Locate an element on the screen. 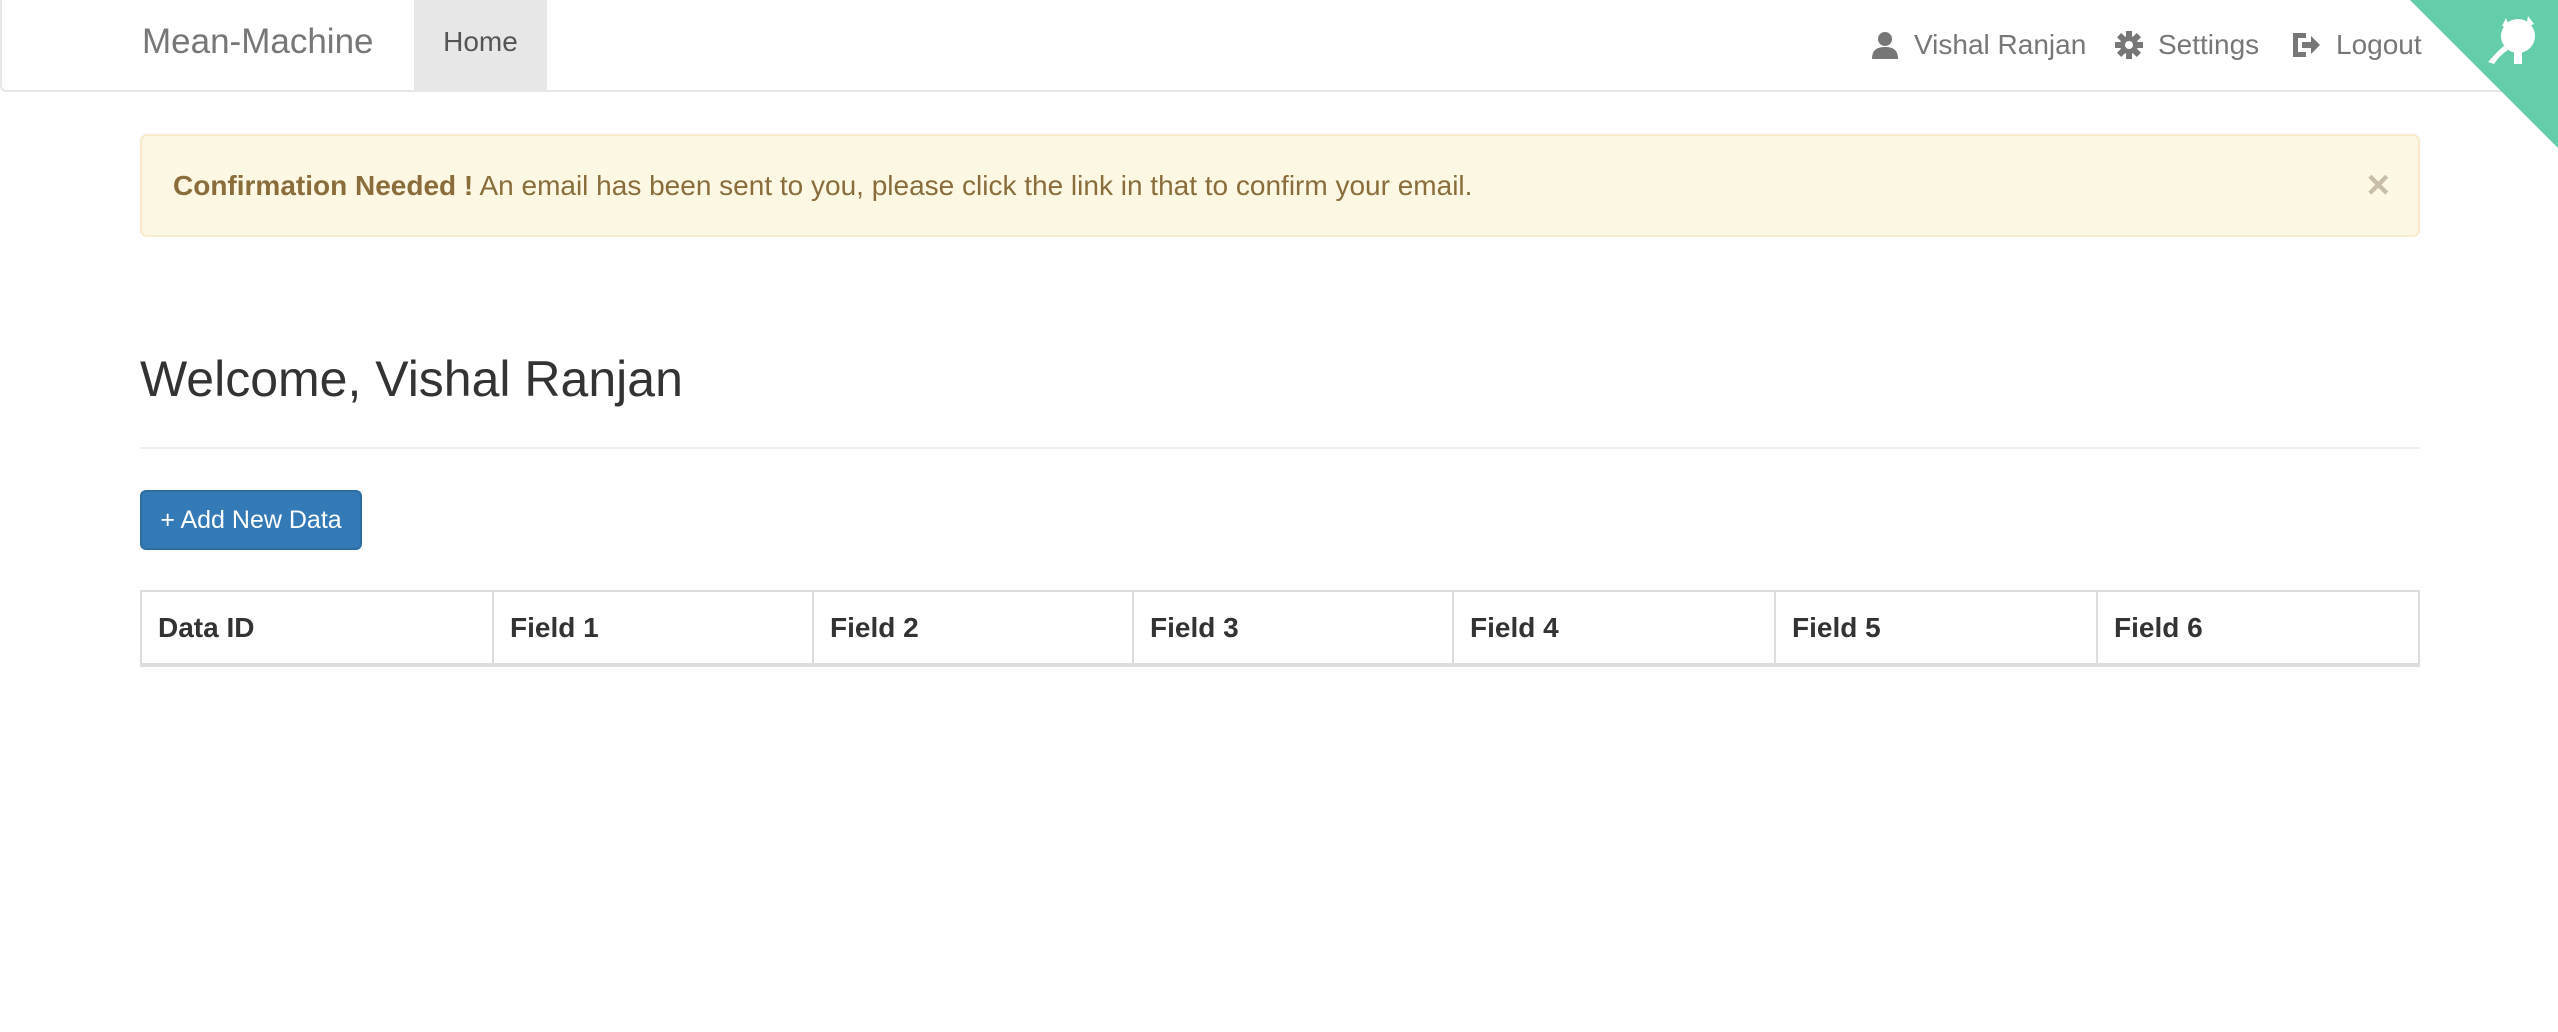 Image resolution: width=2558 pixels, height=1032 pixels. alert-title: Confirmation Needed ! is located at coordinates (323, 185).